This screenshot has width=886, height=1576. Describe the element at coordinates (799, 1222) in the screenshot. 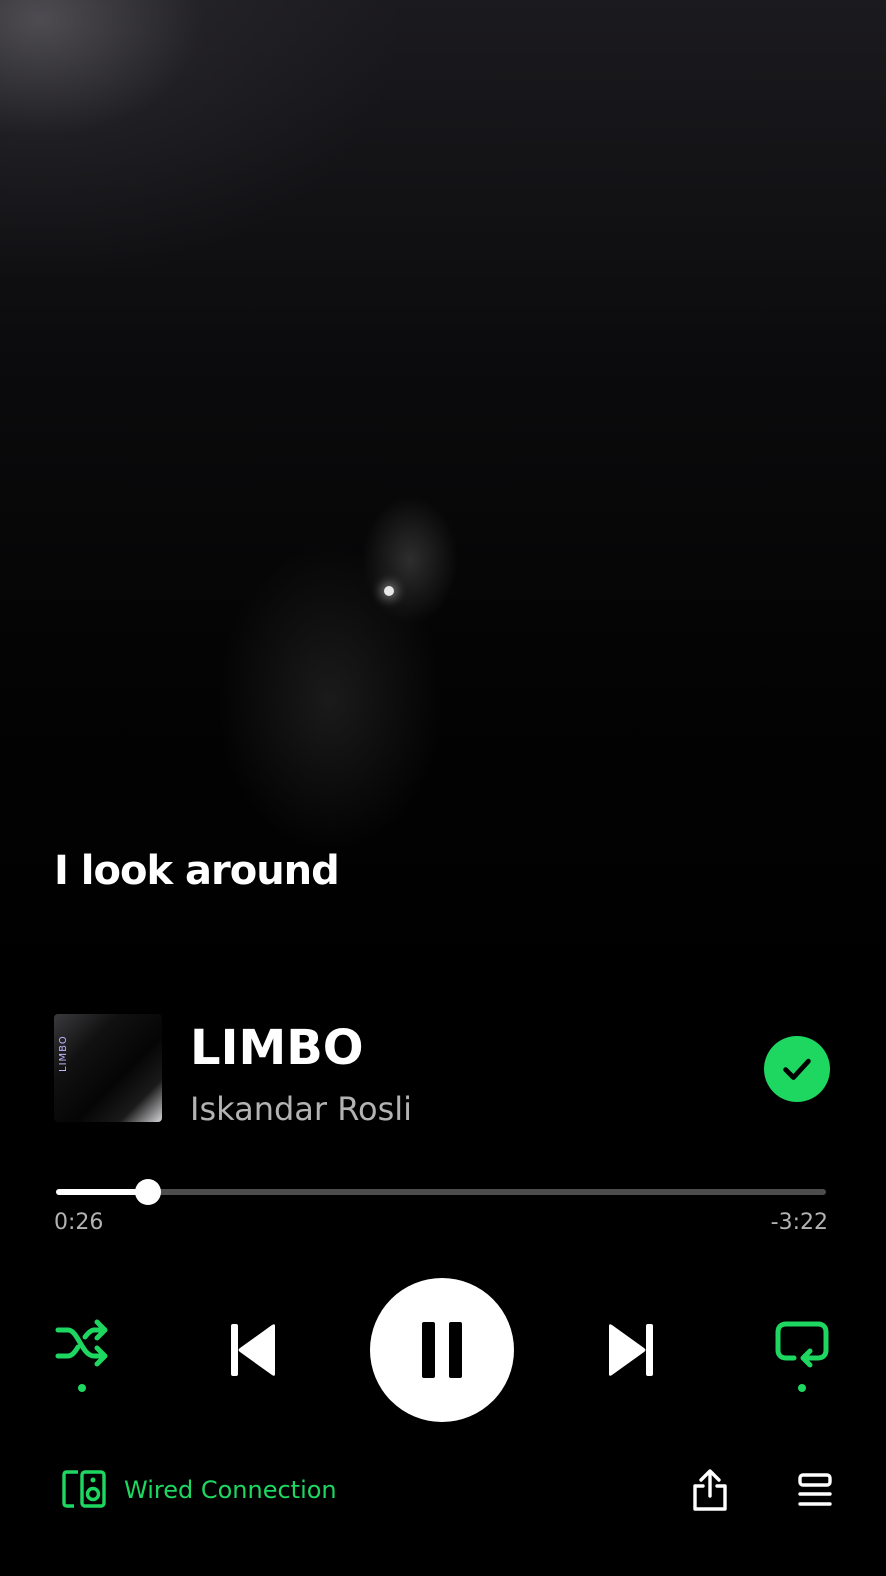

I see `remaining-time: -3:22` at that location.